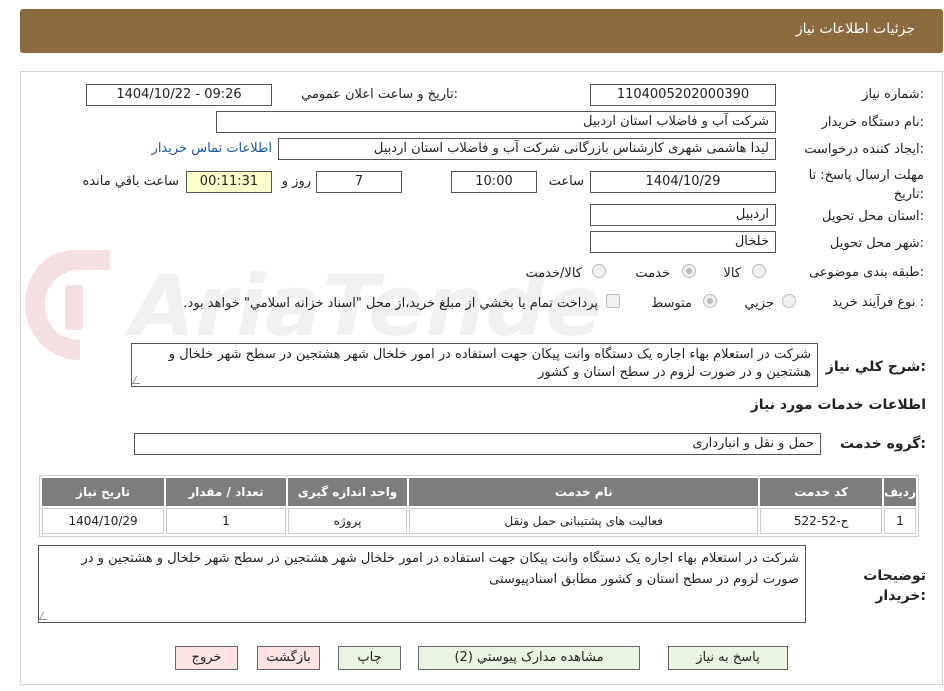 The image size is (944, 691). What do you see at coordinates (683, 182) in the screenshot?
I see `deadline-date-field: 1404/10/29` at bounding box center [683, 182].